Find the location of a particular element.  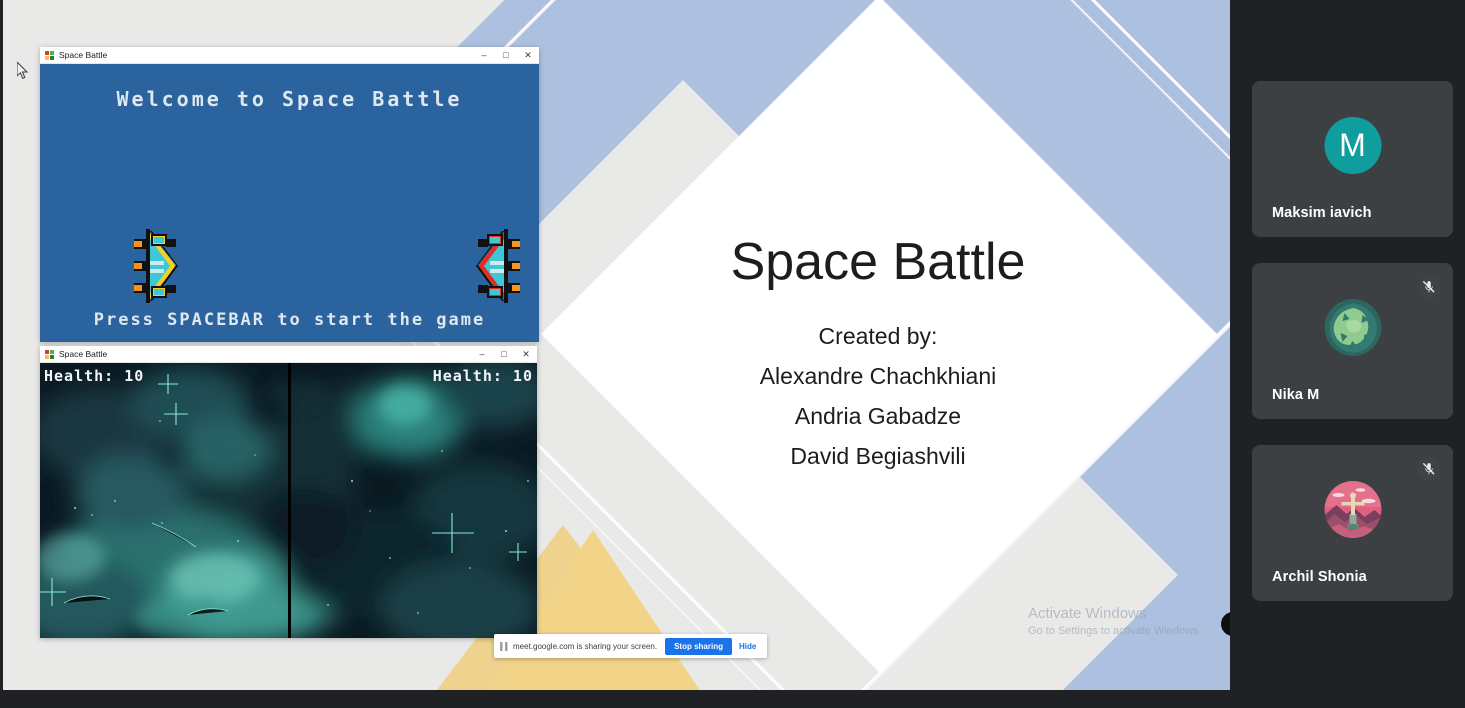

slide-author-1: Alexandre Chachkhiani is located at coordinates (878, 375).